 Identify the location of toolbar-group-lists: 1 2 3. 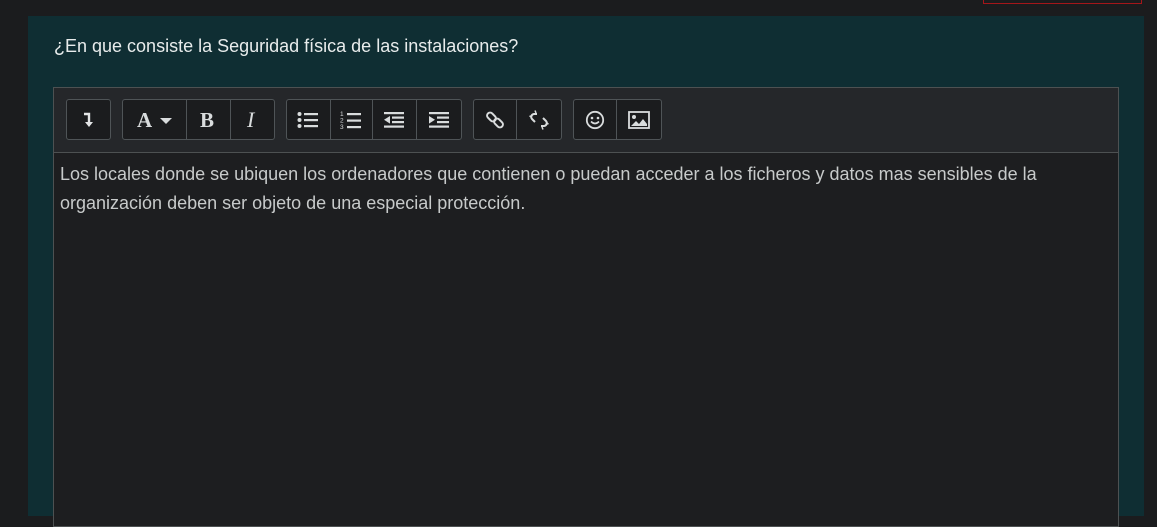
(374, 119).